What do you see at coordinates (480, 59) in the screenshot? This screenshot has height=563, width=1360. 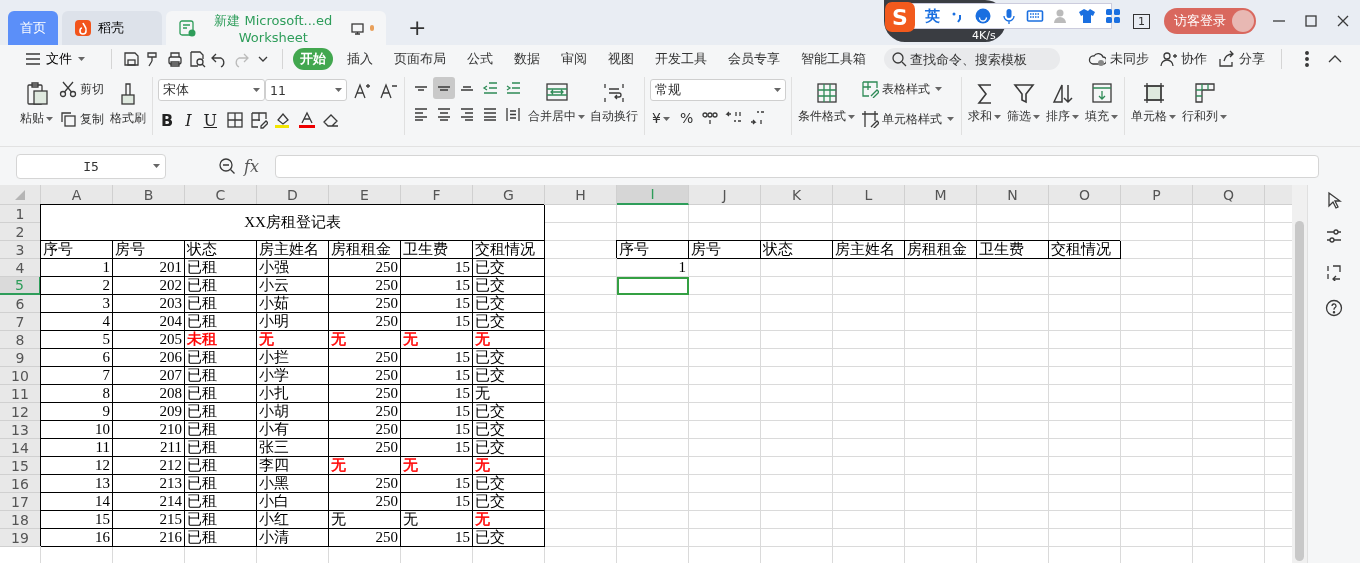 I see `ribbon-tab: 公式` at bounding box center [480, 59].